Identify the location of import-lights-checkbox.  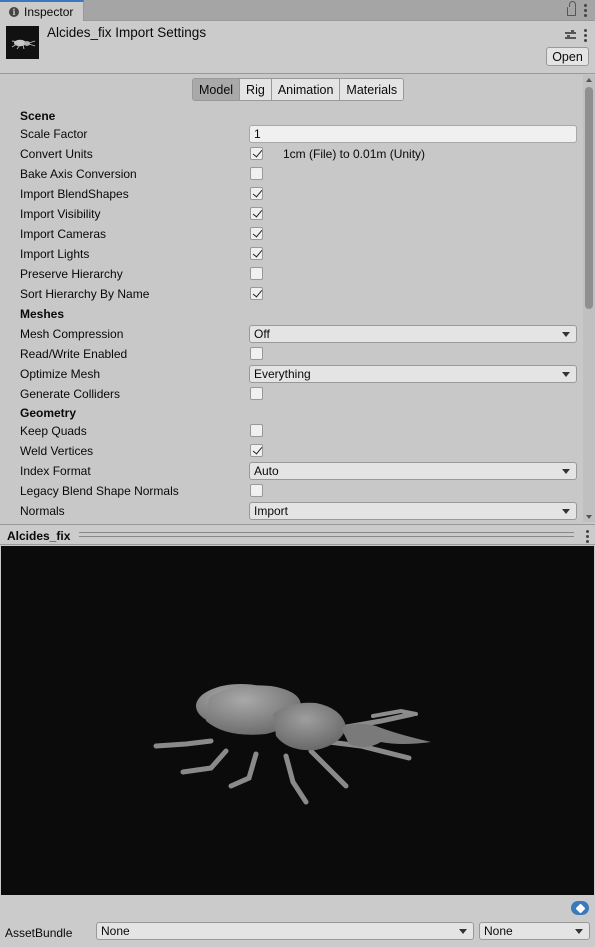
(256, 253).